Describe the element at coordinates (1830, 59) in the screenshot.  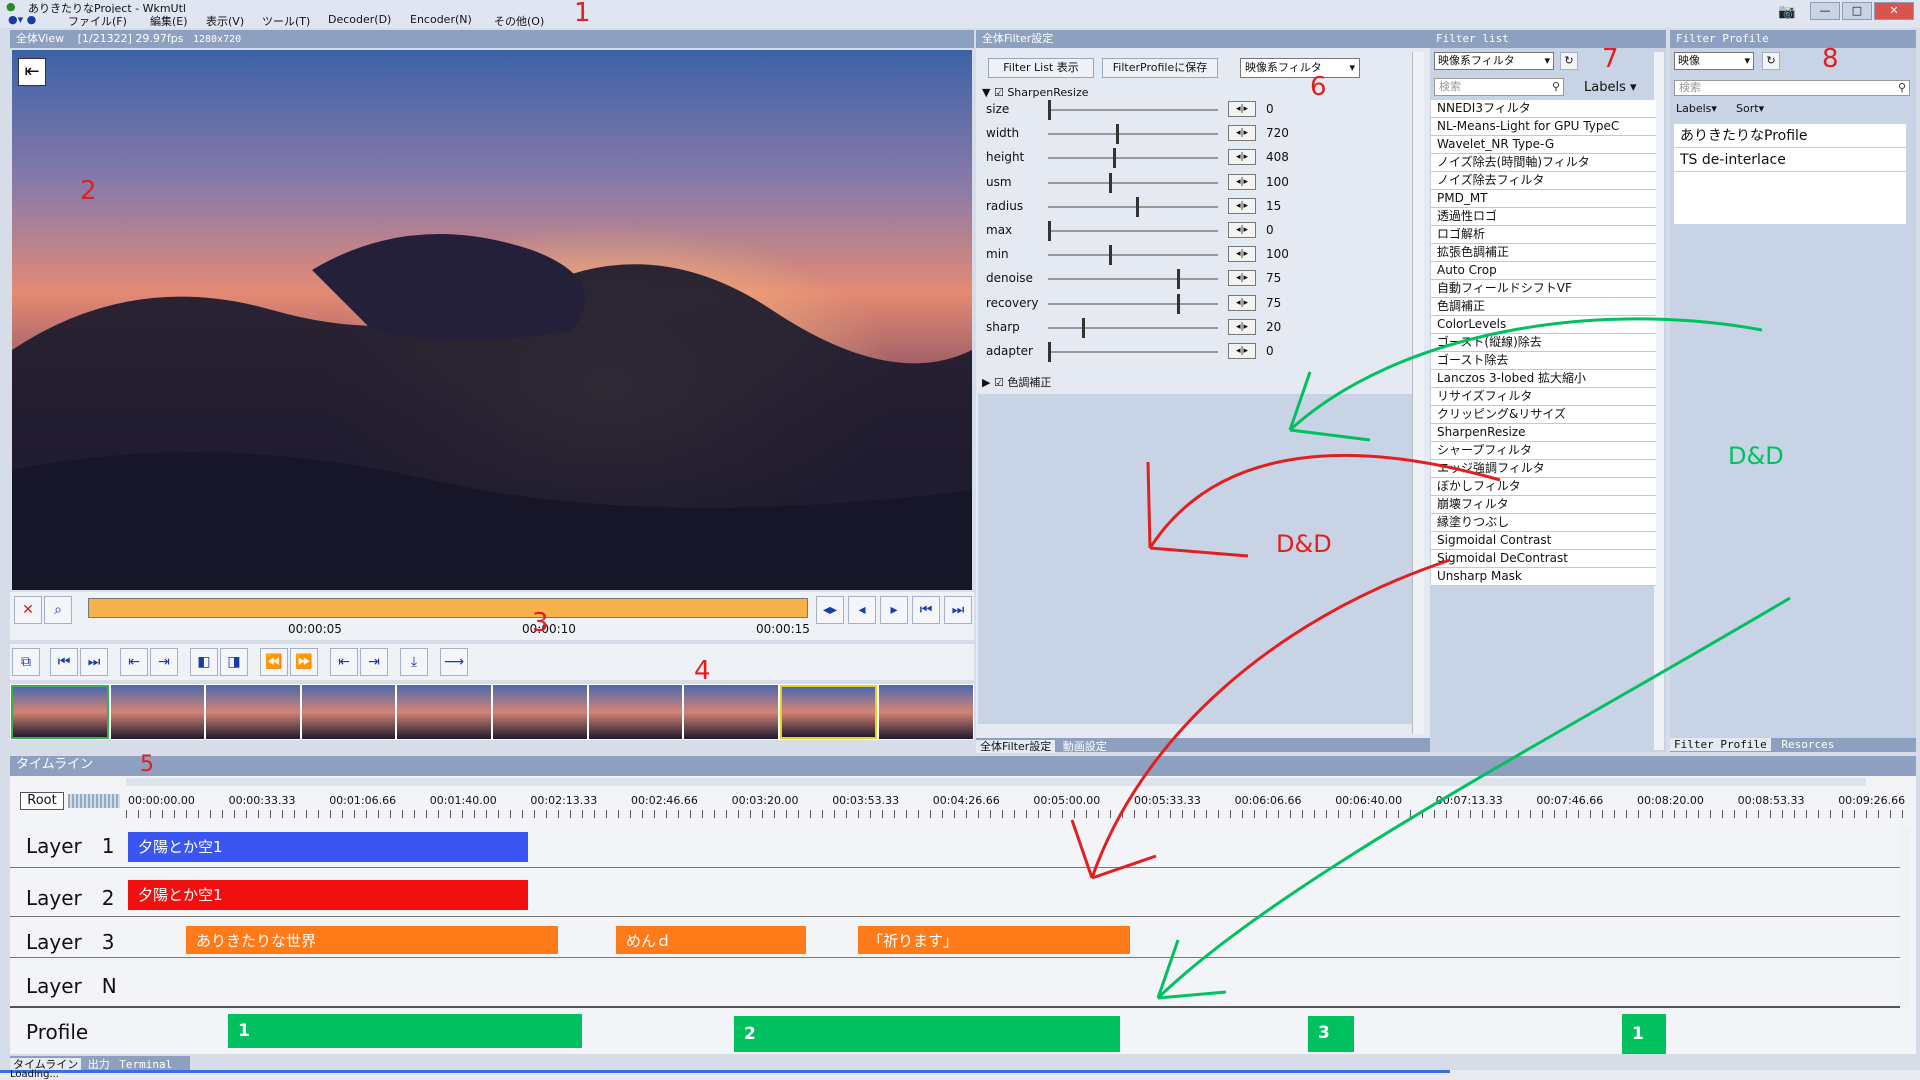
I see `annotation-8: 8` at that location.